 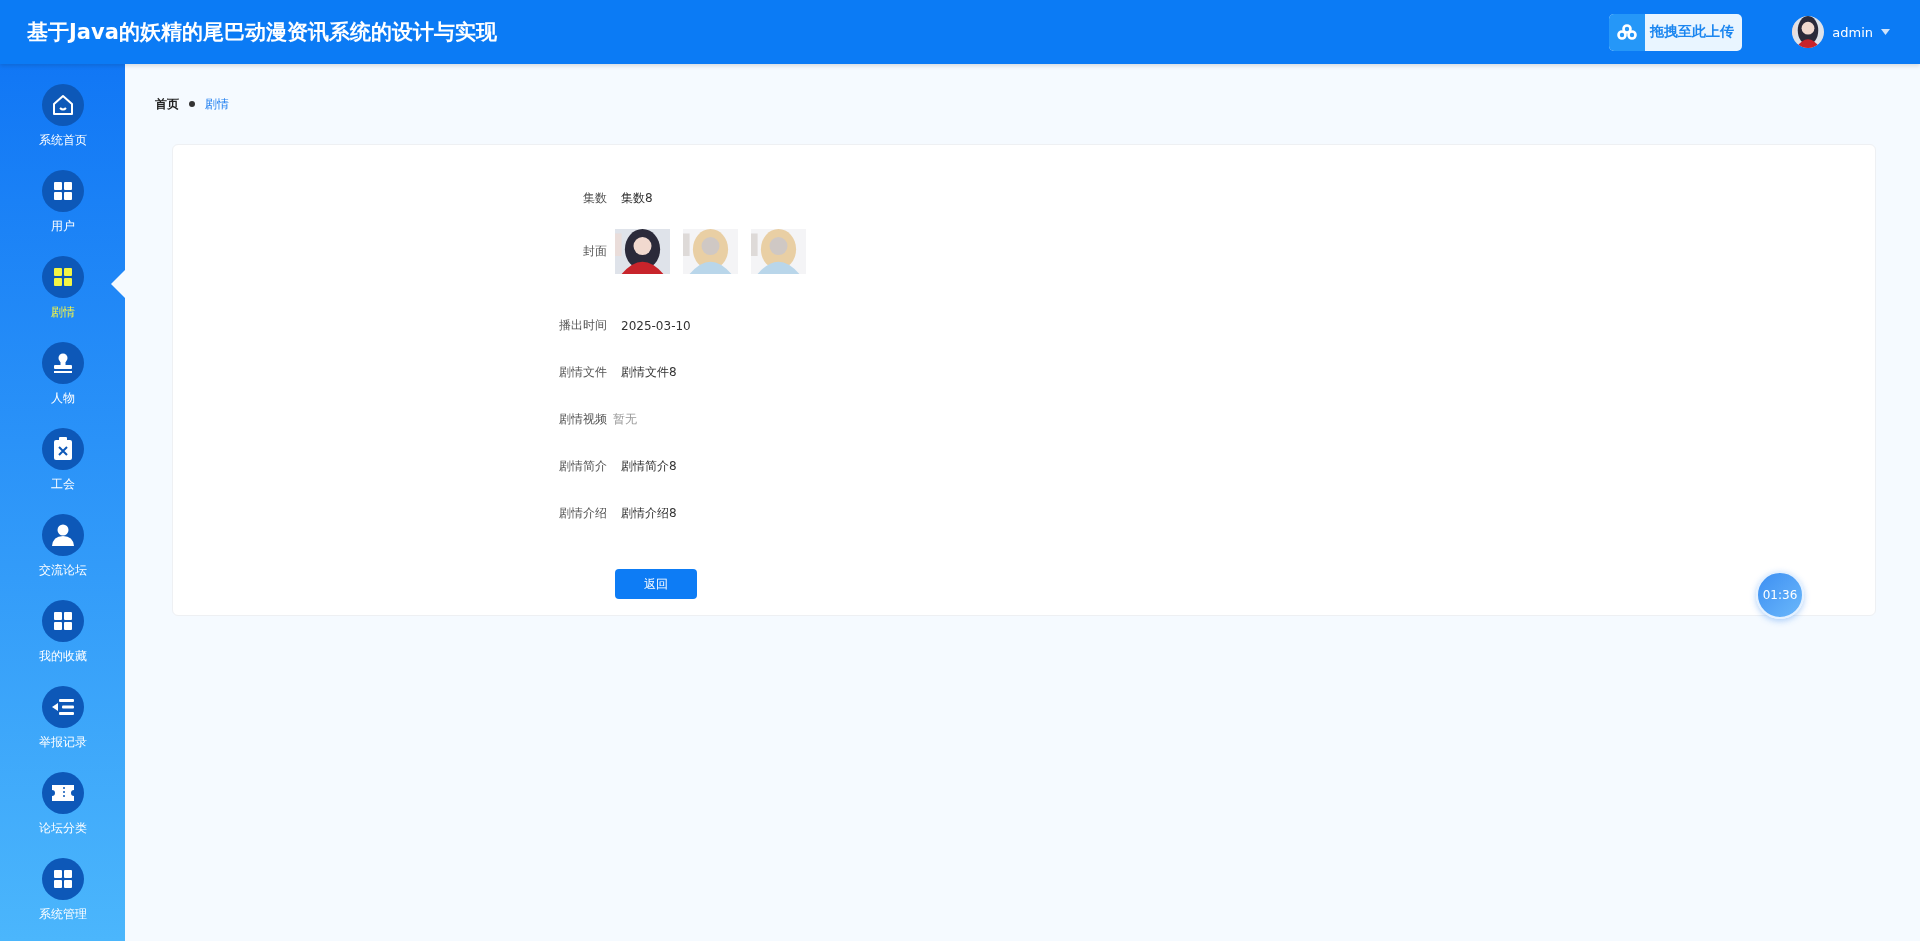 I want to click on app-title: 基于Java的妖精的尾巴动漫资讯系统的设计与实现, so click(x=262, y=32).